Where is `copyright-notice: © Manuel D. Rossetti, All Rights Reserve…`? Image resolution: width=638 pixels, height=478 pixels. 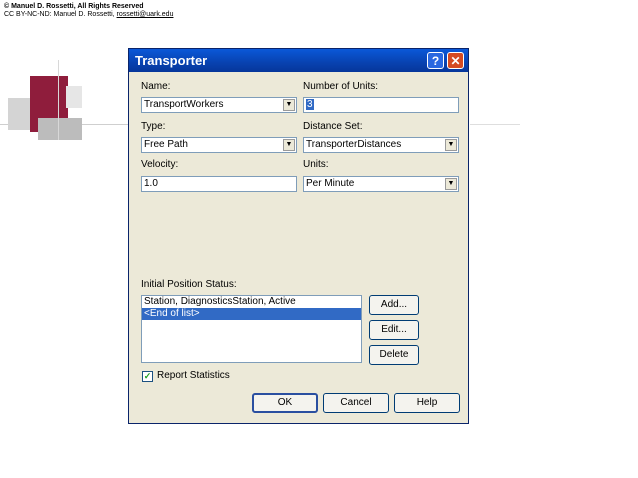
copyright-notice: © Manuel D. Rossetti, All Rights Reserve… is located at coordinates (88, 11).